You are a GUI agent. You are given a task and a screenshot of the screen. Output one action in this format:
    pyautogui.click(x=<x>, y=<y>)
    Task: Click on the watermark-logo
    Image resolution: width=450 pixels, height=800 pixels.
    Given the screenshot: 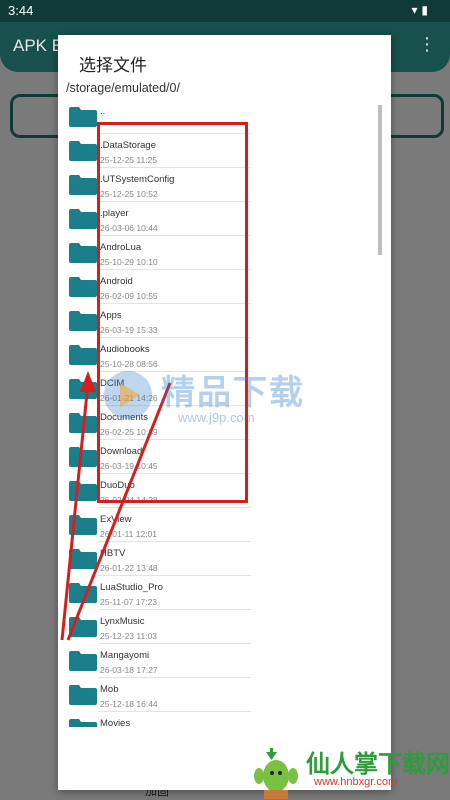 What is the action you would take?
    pyautogui.click(x=128, y=395)
    